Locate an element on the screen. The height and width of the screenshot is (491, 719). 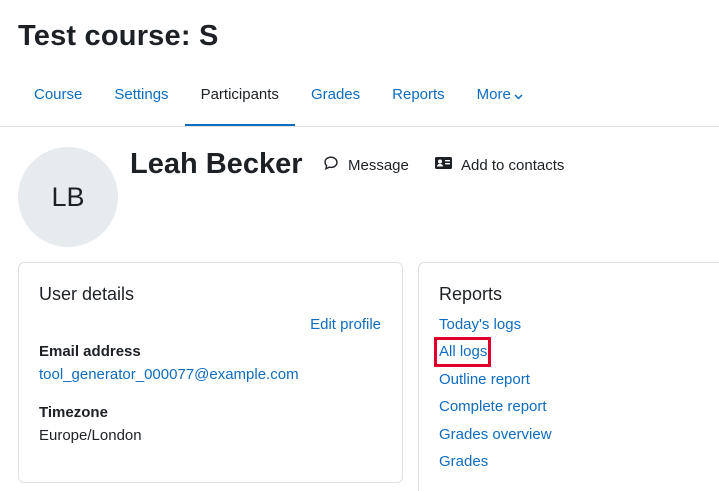
tab-settings: Settings is located at coordinates (141, 99).